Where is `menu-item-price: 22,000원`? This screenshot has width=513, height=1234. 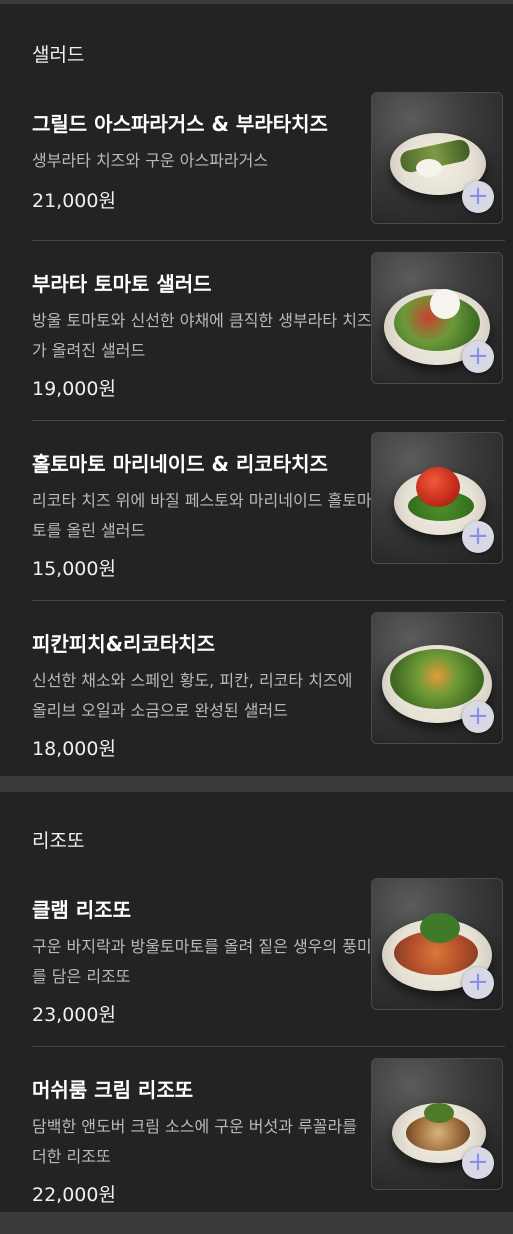 menu-item-price: 22,000원 is located at coordinates (74, 1195).